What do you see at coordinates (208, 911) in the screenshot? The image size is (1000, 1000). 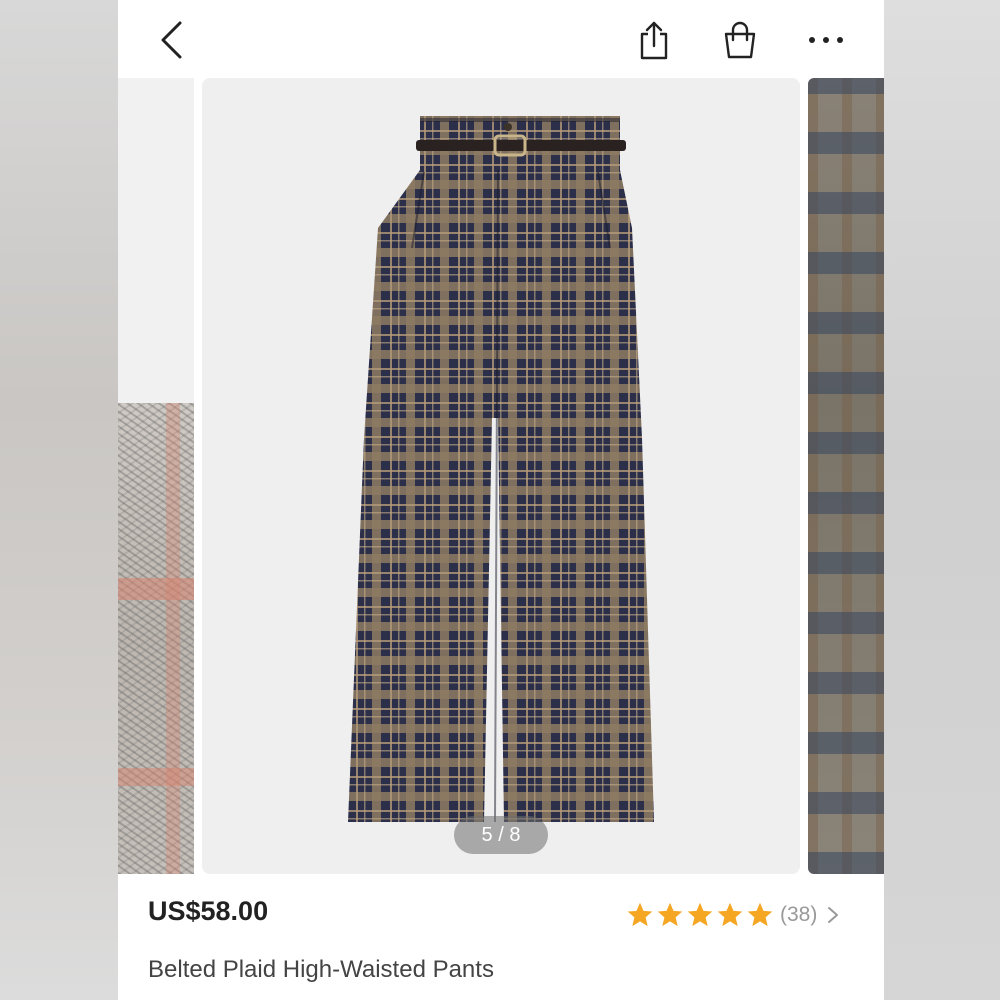 I see `product-price: US$58.00` at bounding box center [208, 911].